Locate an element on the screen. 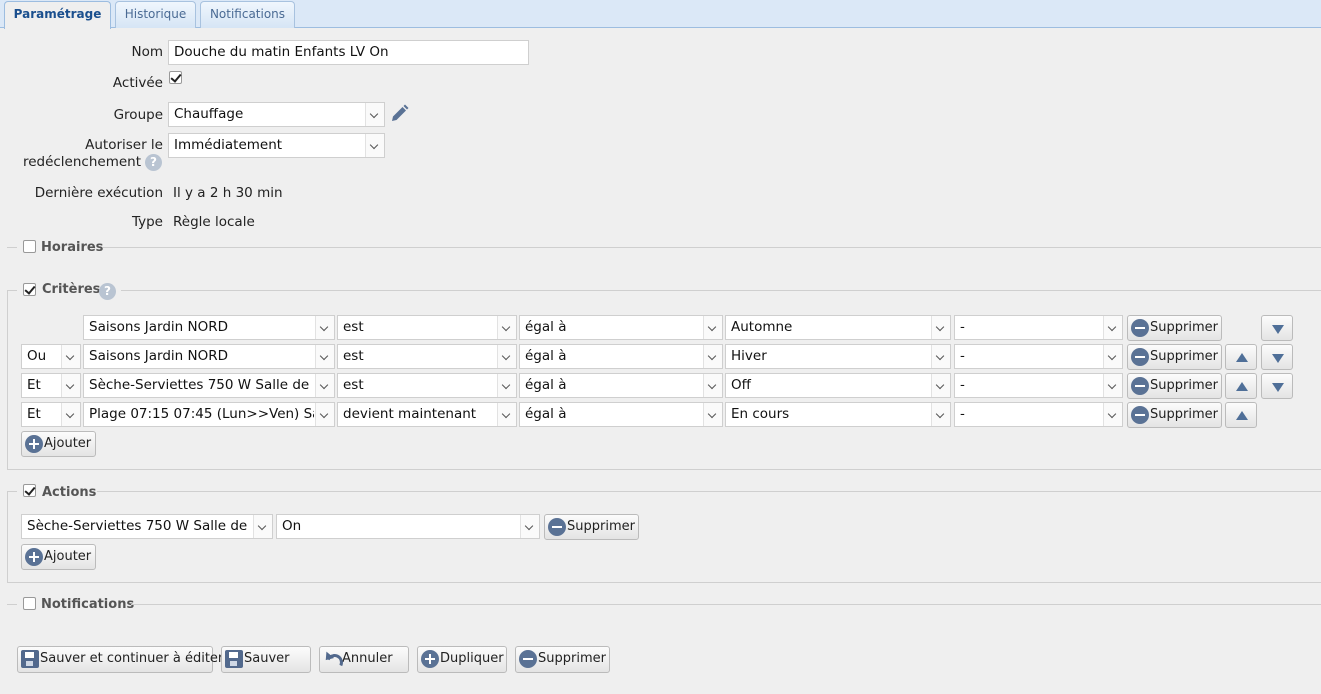  autoriser-label-line1: Autoriser le is located at coordinates (124, 145).